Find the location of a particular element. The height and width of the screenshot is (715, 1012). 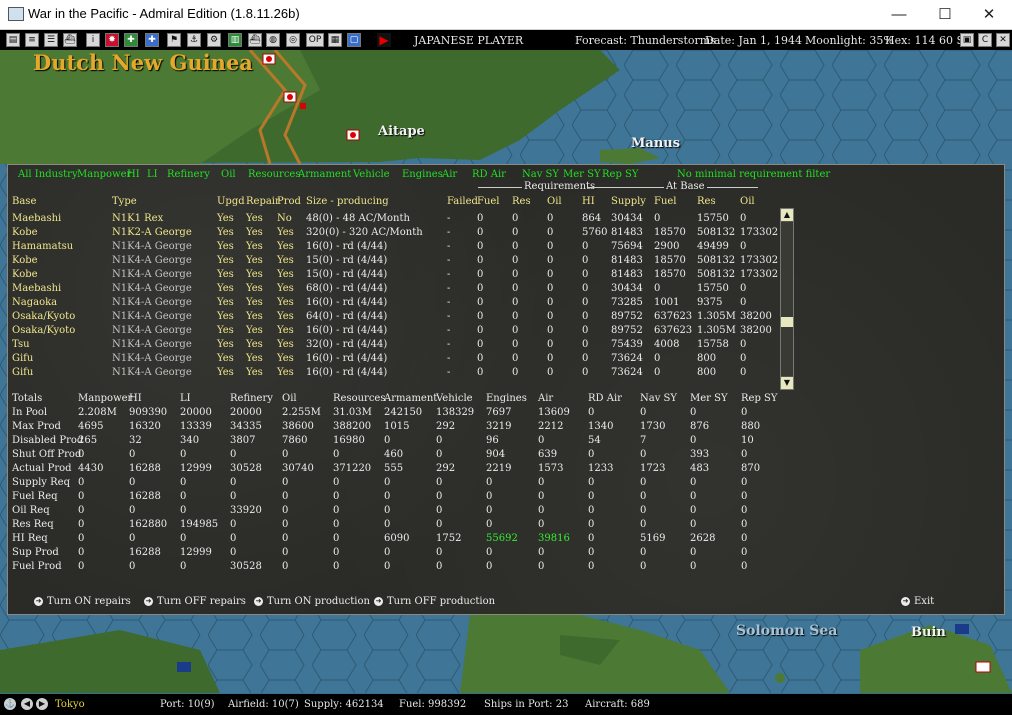

column-header-req-res: Res is located at coordinates (521, 201).